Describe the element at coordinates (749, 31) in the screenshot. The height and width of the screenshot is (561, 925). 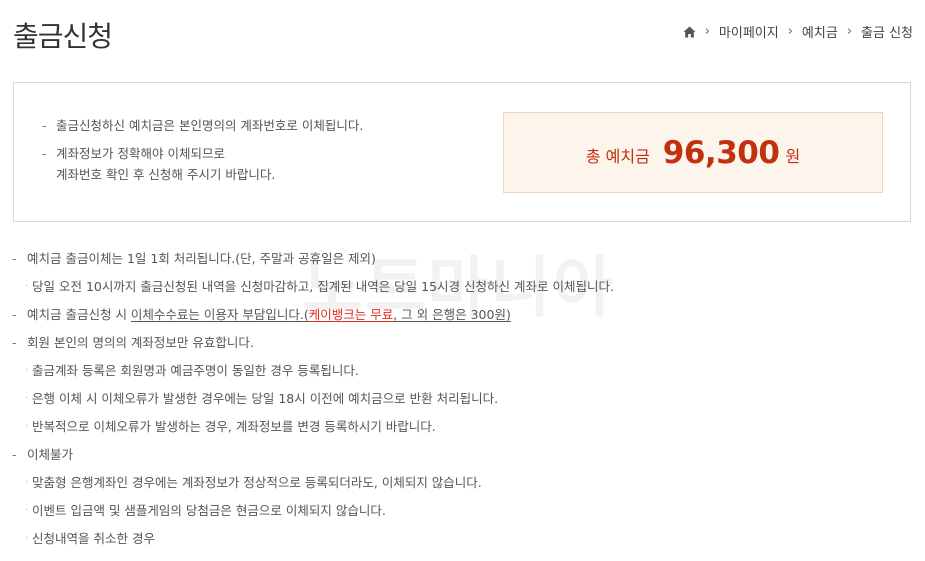
I see `breadcrumb-item-mypage: 마이페이지` at that location.